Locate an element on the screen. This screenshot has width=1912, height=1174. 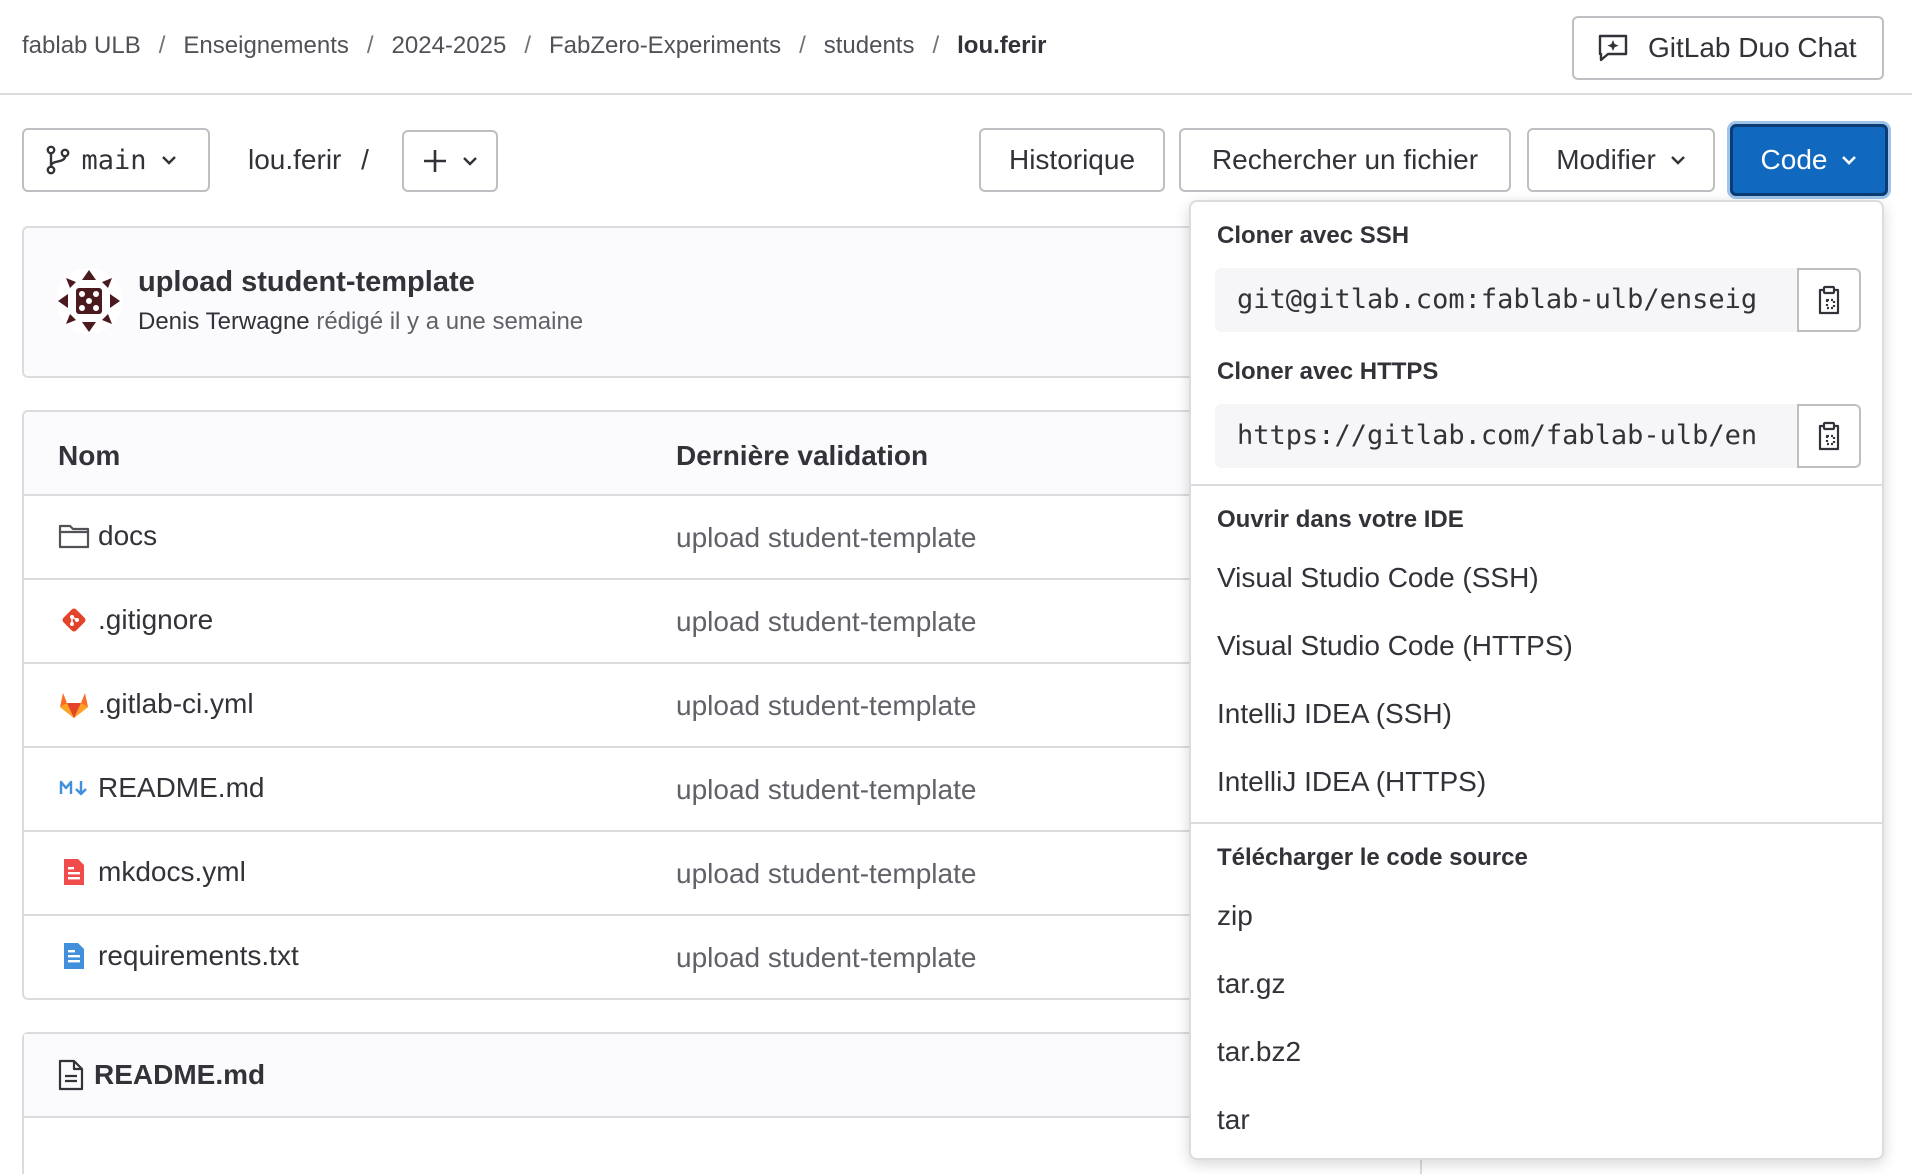
download-tar-gz: tar.gz is located at coordinates (1251, 984).